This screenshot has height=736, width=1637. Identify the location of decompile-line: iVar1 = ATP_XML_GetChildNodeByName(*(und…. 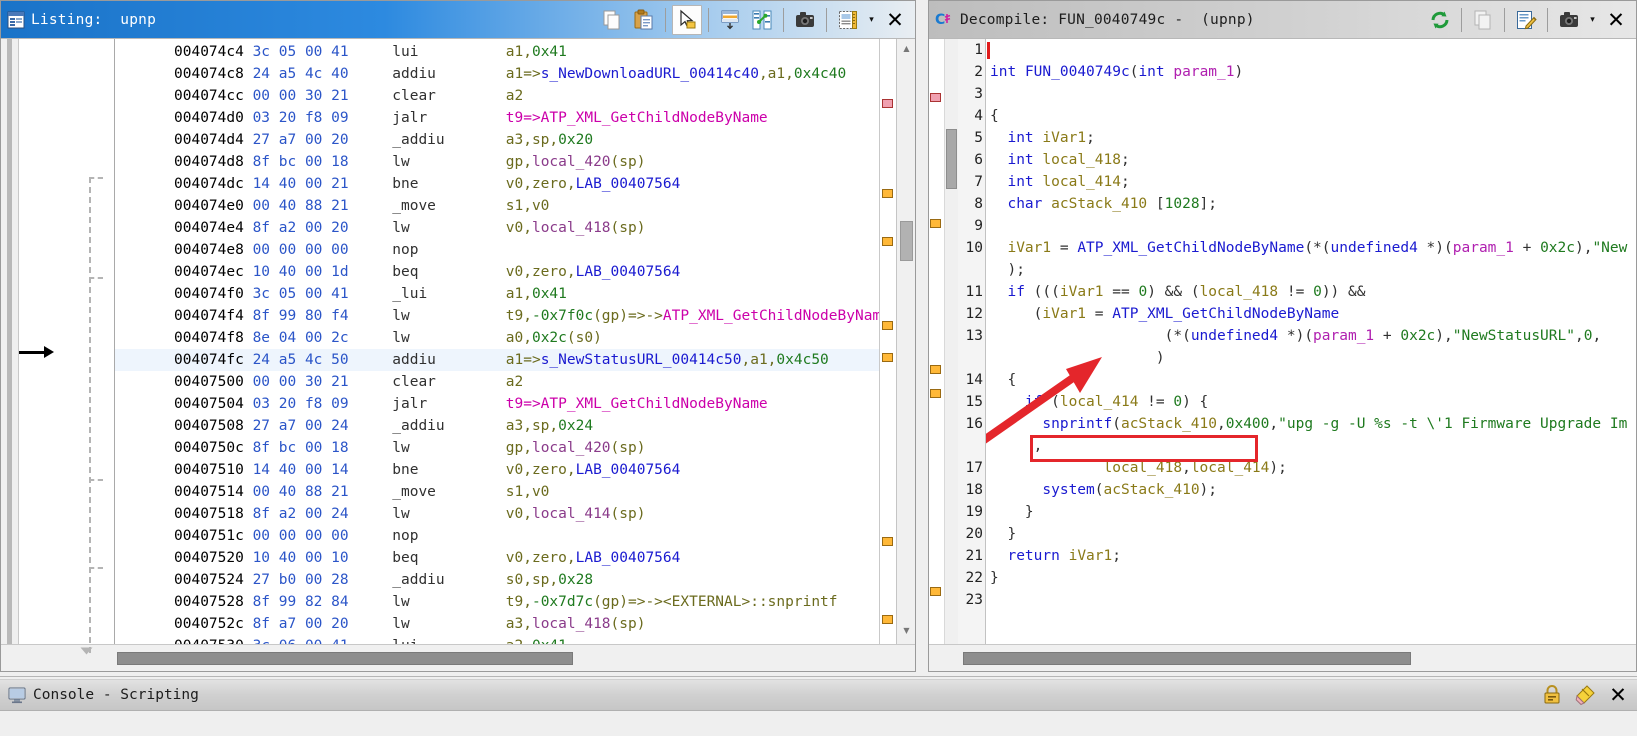
(1311, 248).